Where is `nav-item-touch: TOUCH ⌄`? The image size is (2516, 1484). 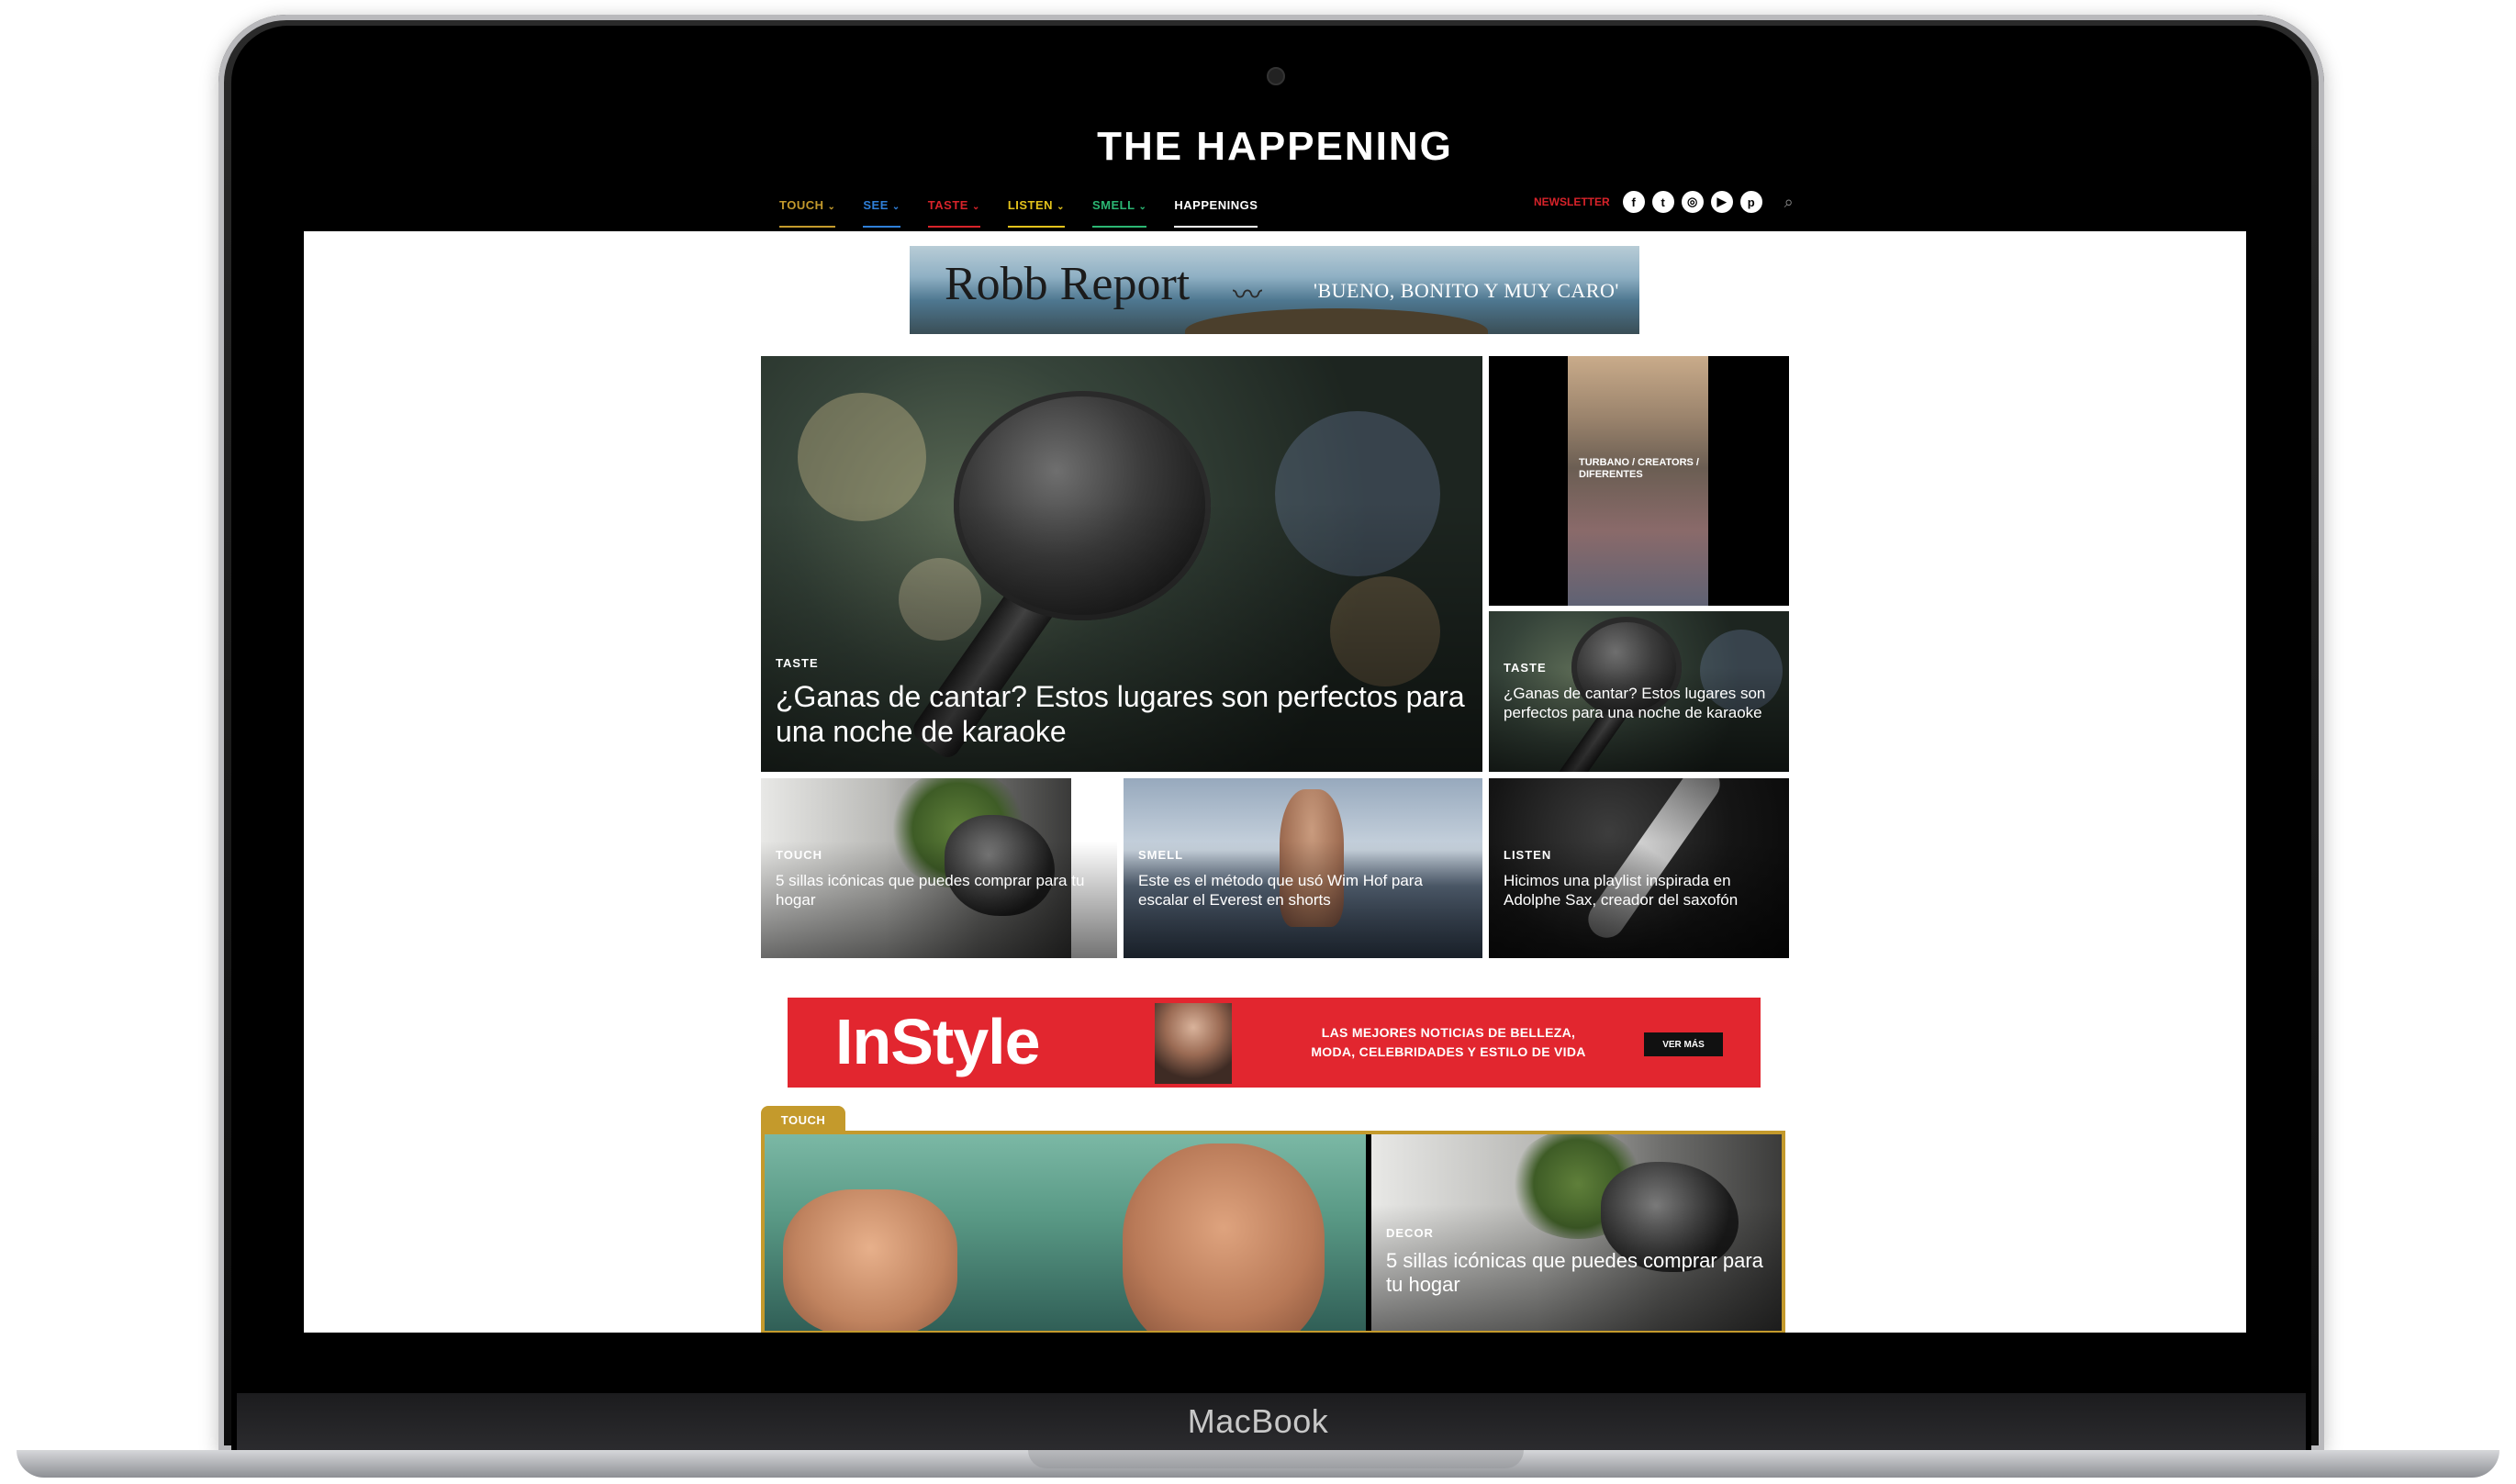 nav-item-touch: TOUCH ⌄ is located at coordinates (807, 210).